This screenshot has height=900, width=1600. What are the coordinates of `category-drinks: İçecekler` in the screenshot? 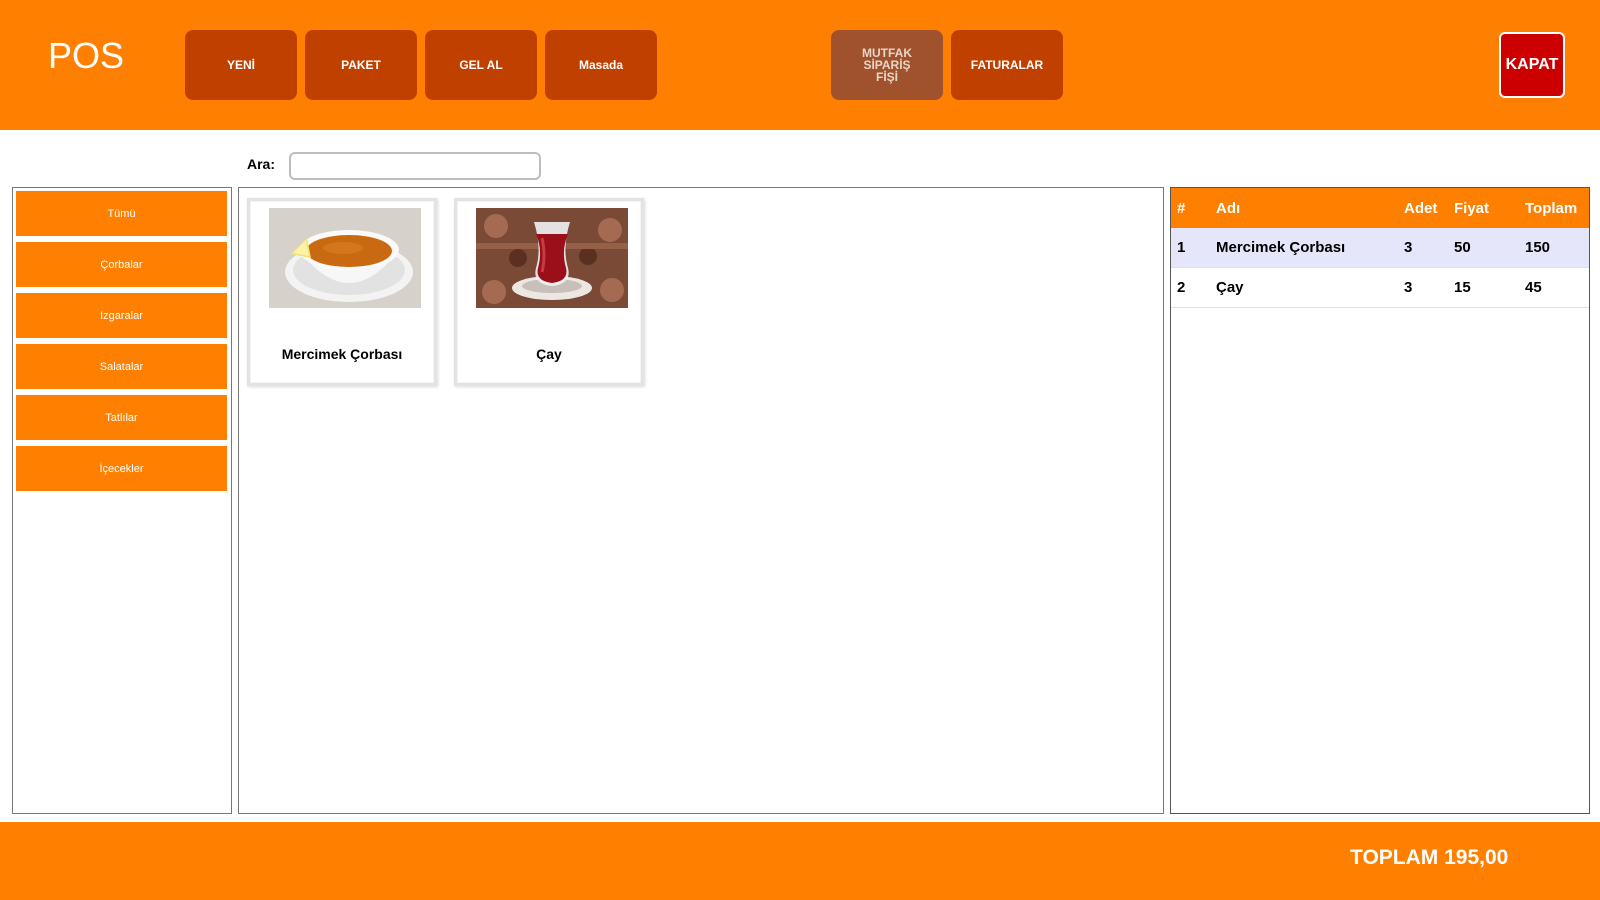 It's located at (121, 468).